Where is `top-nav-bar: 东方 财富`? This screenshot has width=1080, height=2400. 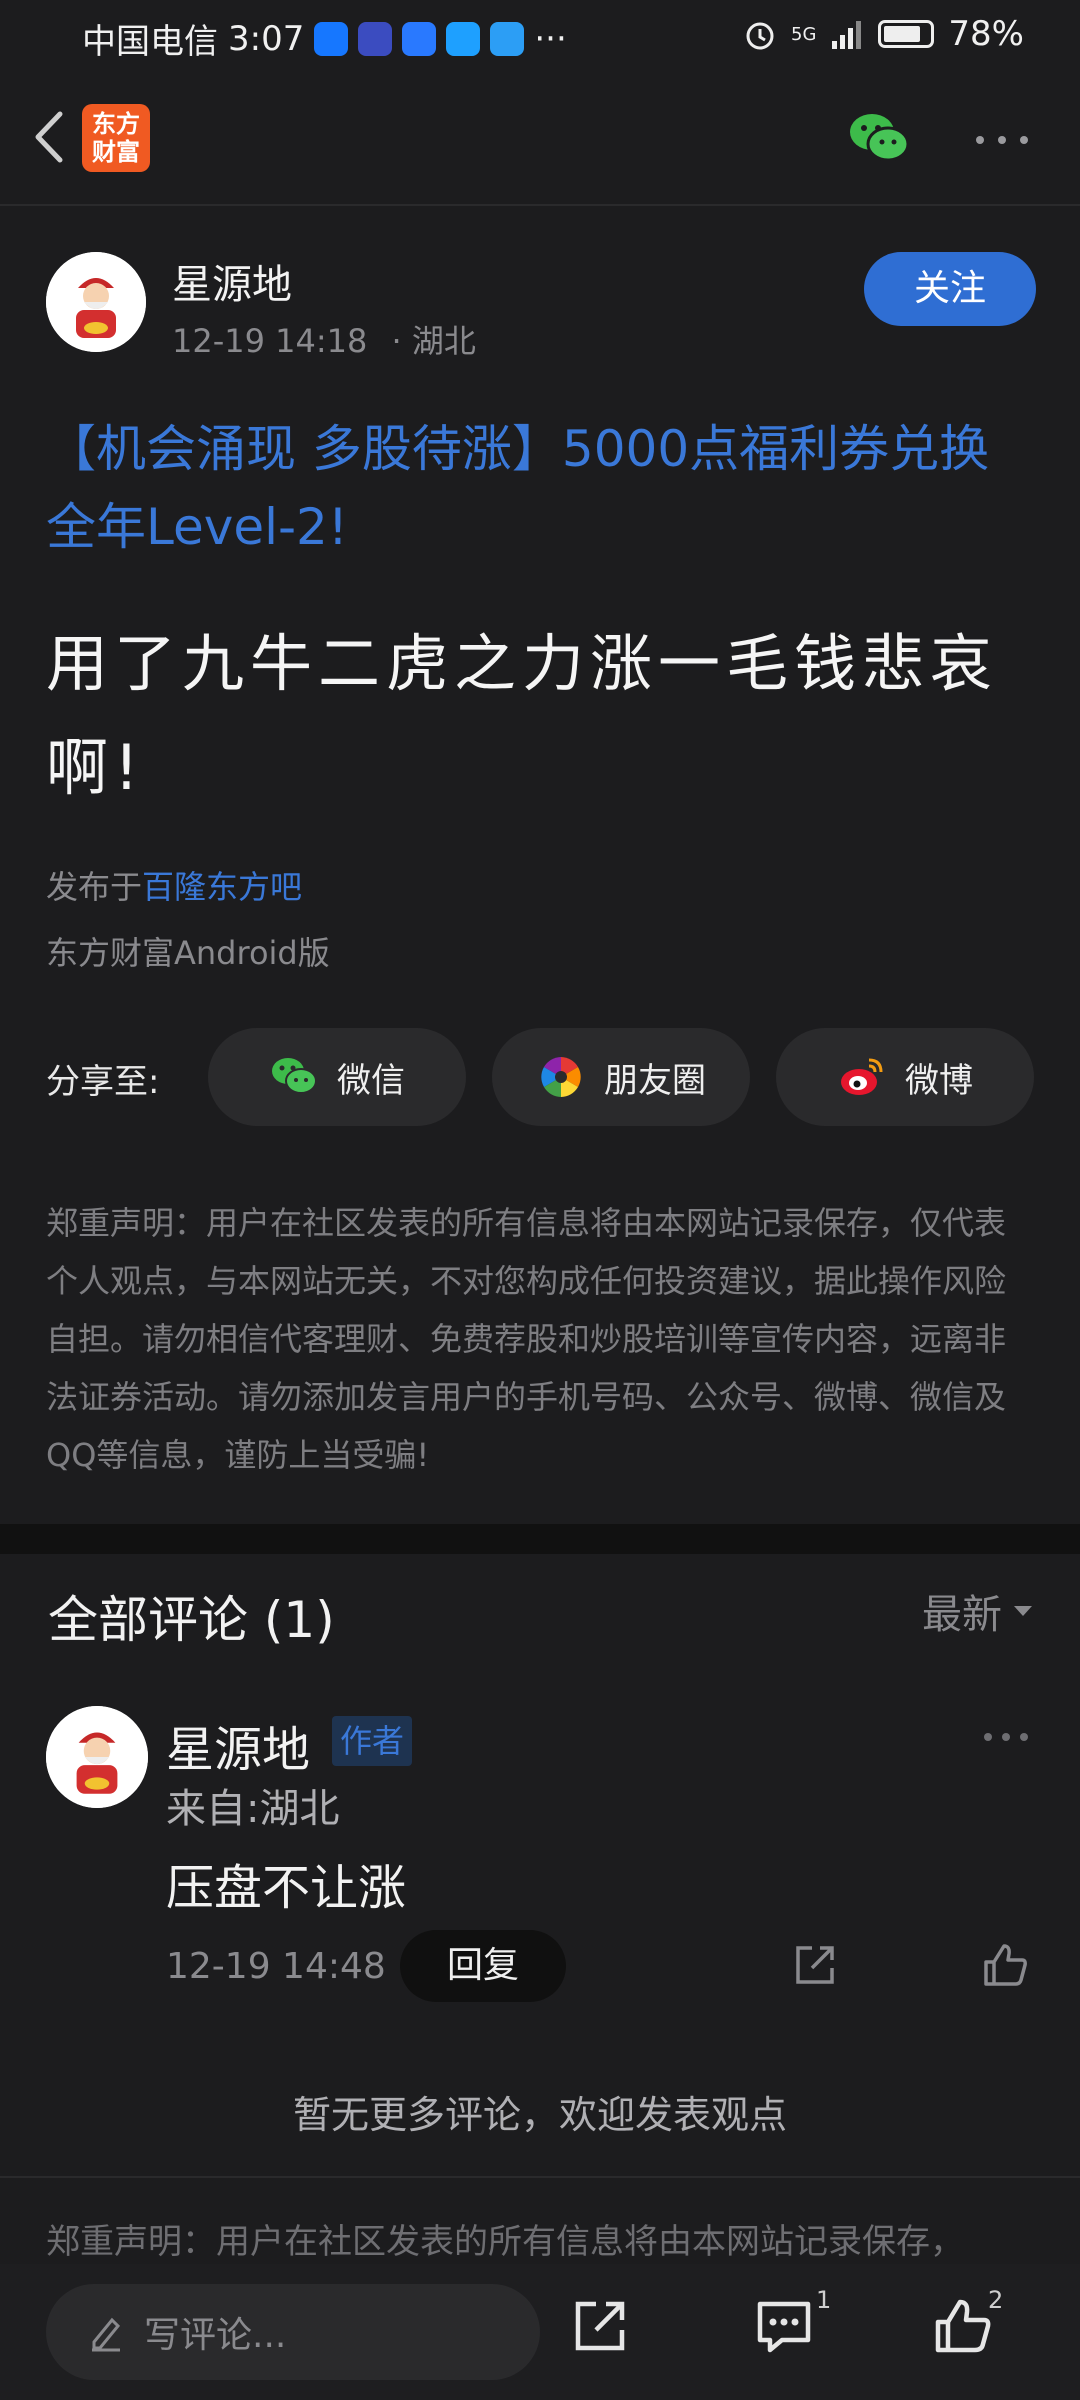
top-nav-bar: 东方 财富 is located at coordinates (540, 139).